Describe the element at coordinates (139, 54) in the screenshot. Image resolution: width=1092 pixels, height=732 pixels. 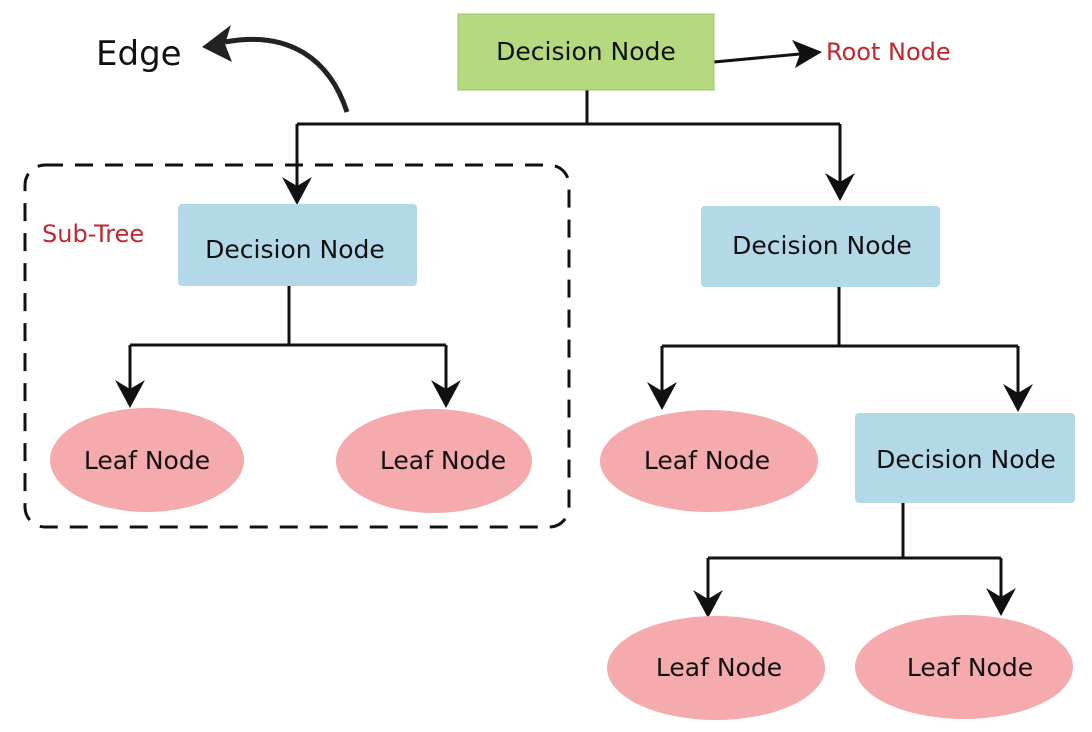
I see `edge-annotation-label: Edge` at that location.